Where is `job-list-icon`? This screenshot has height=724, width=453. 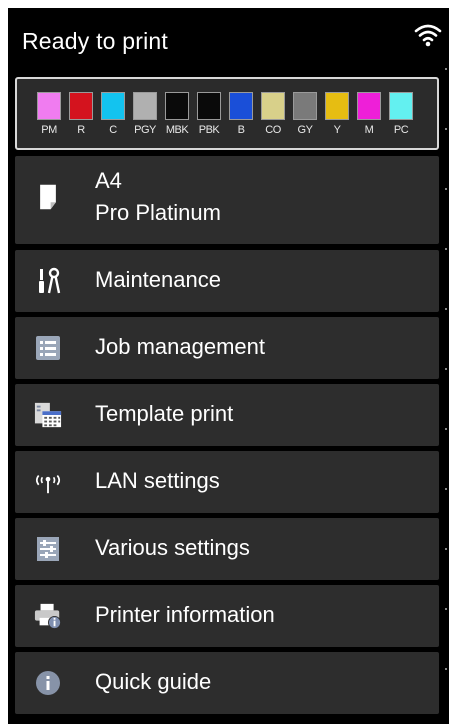 job-list-icon is located at coordinates (48, 348).